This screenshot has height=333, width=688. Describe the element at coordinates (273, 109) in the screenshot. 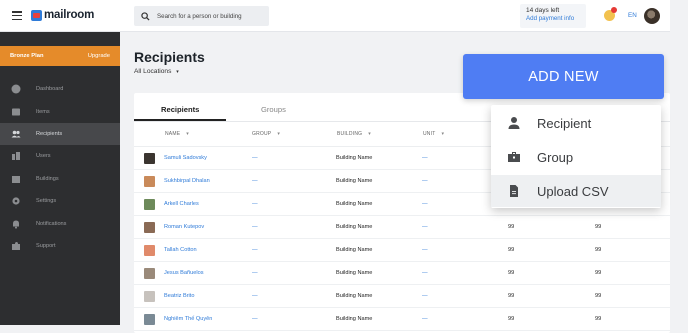

I see `tab-groups: Groups` at that location.